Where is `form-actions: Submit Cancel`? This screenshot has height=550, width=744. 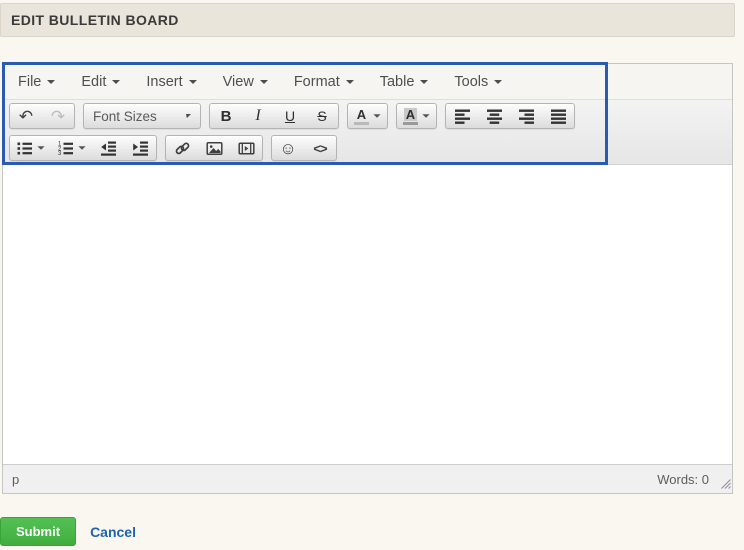 form-actions: Submit Cancel is located at coordinates (68, 531).